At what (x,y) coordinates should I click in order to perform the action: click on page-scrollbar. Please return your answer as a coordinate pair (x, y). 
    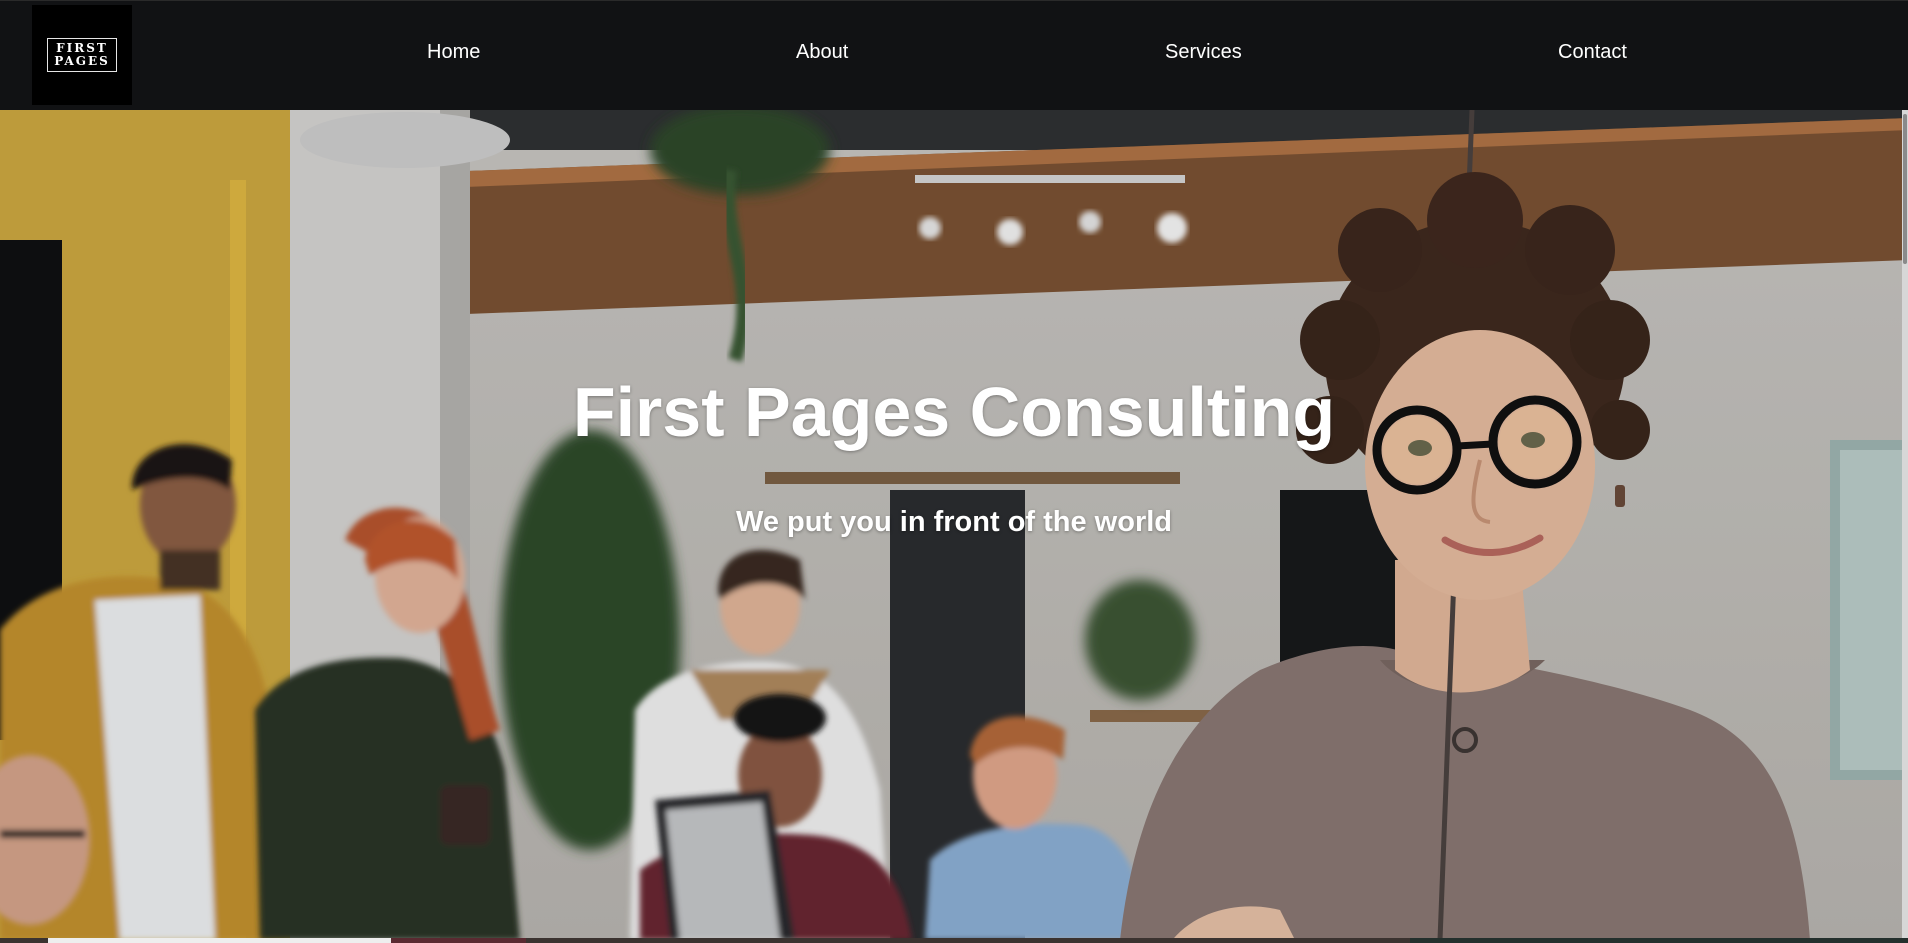
    Looking at the image, I should click on (1905, 525).